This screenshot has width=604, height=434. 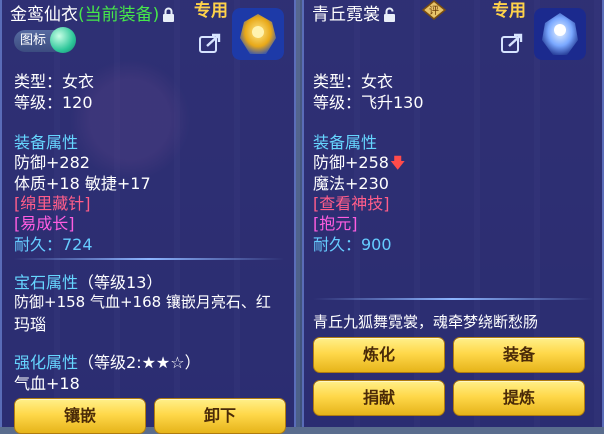 I want to click on svg-text: 评, so click(x=434, y=11).